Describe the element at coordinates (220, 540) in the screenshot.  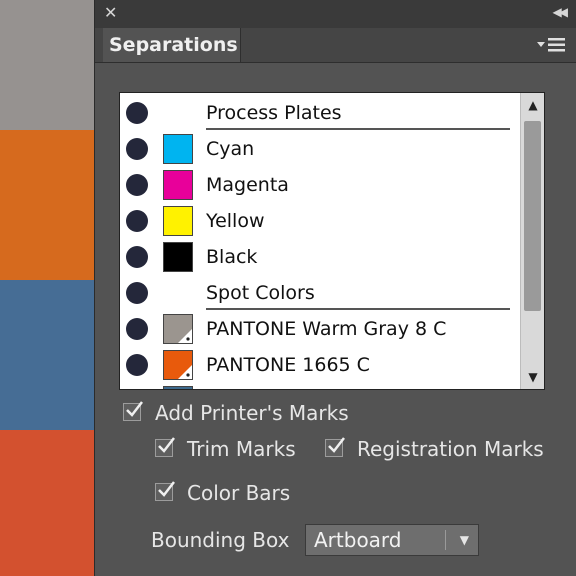
I see `bounding-box-label: Bounding Box` at that location.